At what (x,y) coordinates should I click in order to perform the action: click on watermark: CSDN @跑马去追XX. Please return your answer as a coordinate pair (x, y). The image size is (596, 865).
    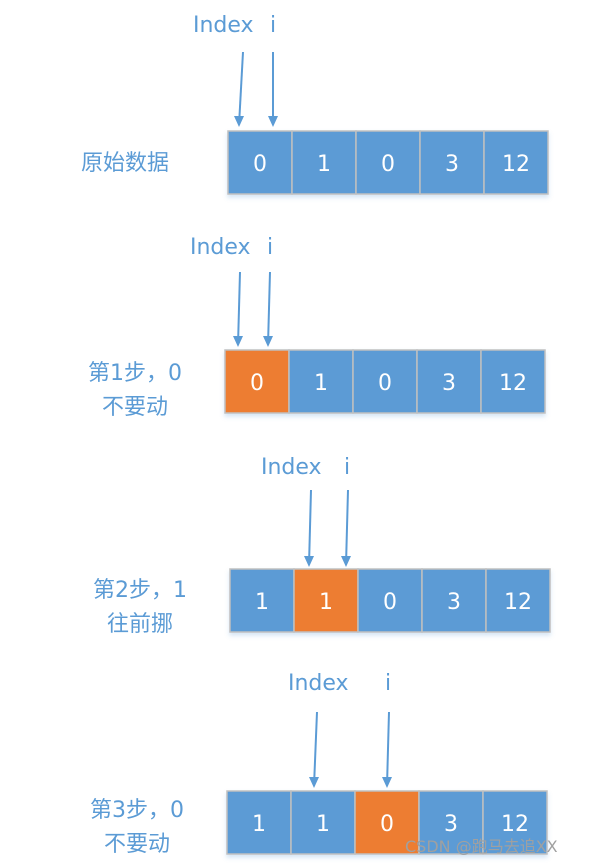
    Looking at the image, I should click on (481, 846).